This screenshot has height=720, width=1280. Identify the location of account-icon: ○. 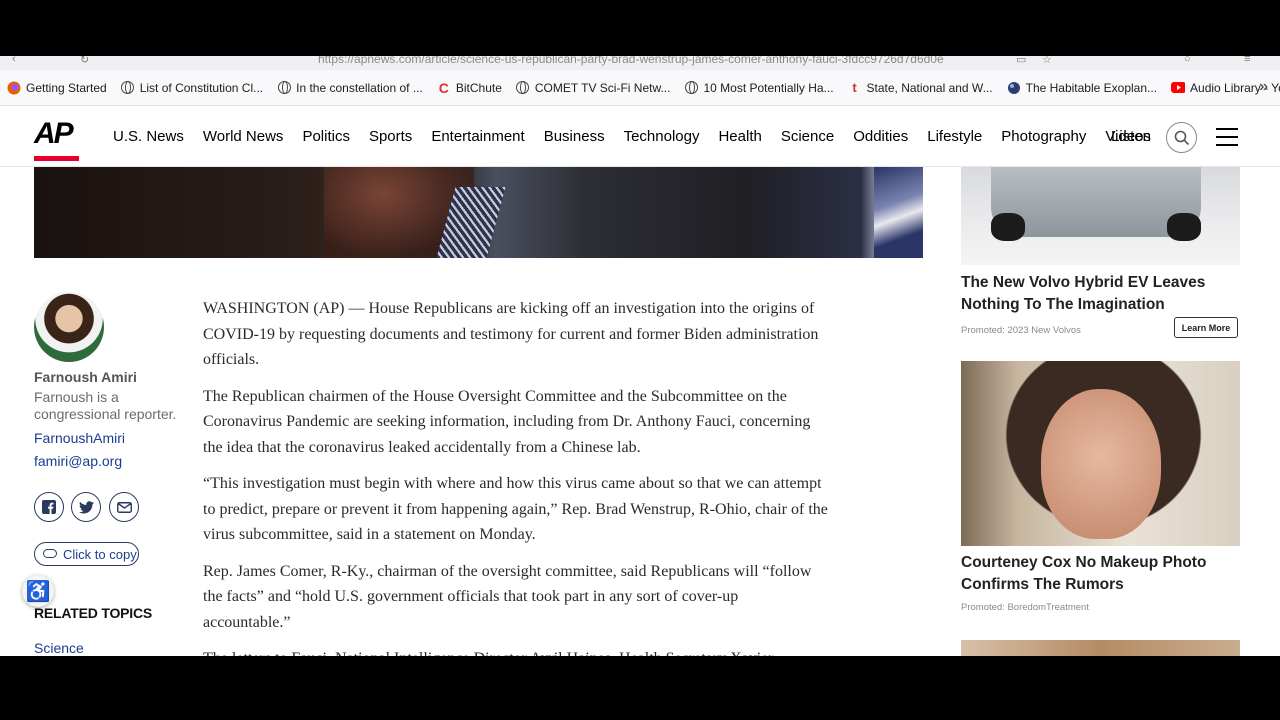
(1187, 60).